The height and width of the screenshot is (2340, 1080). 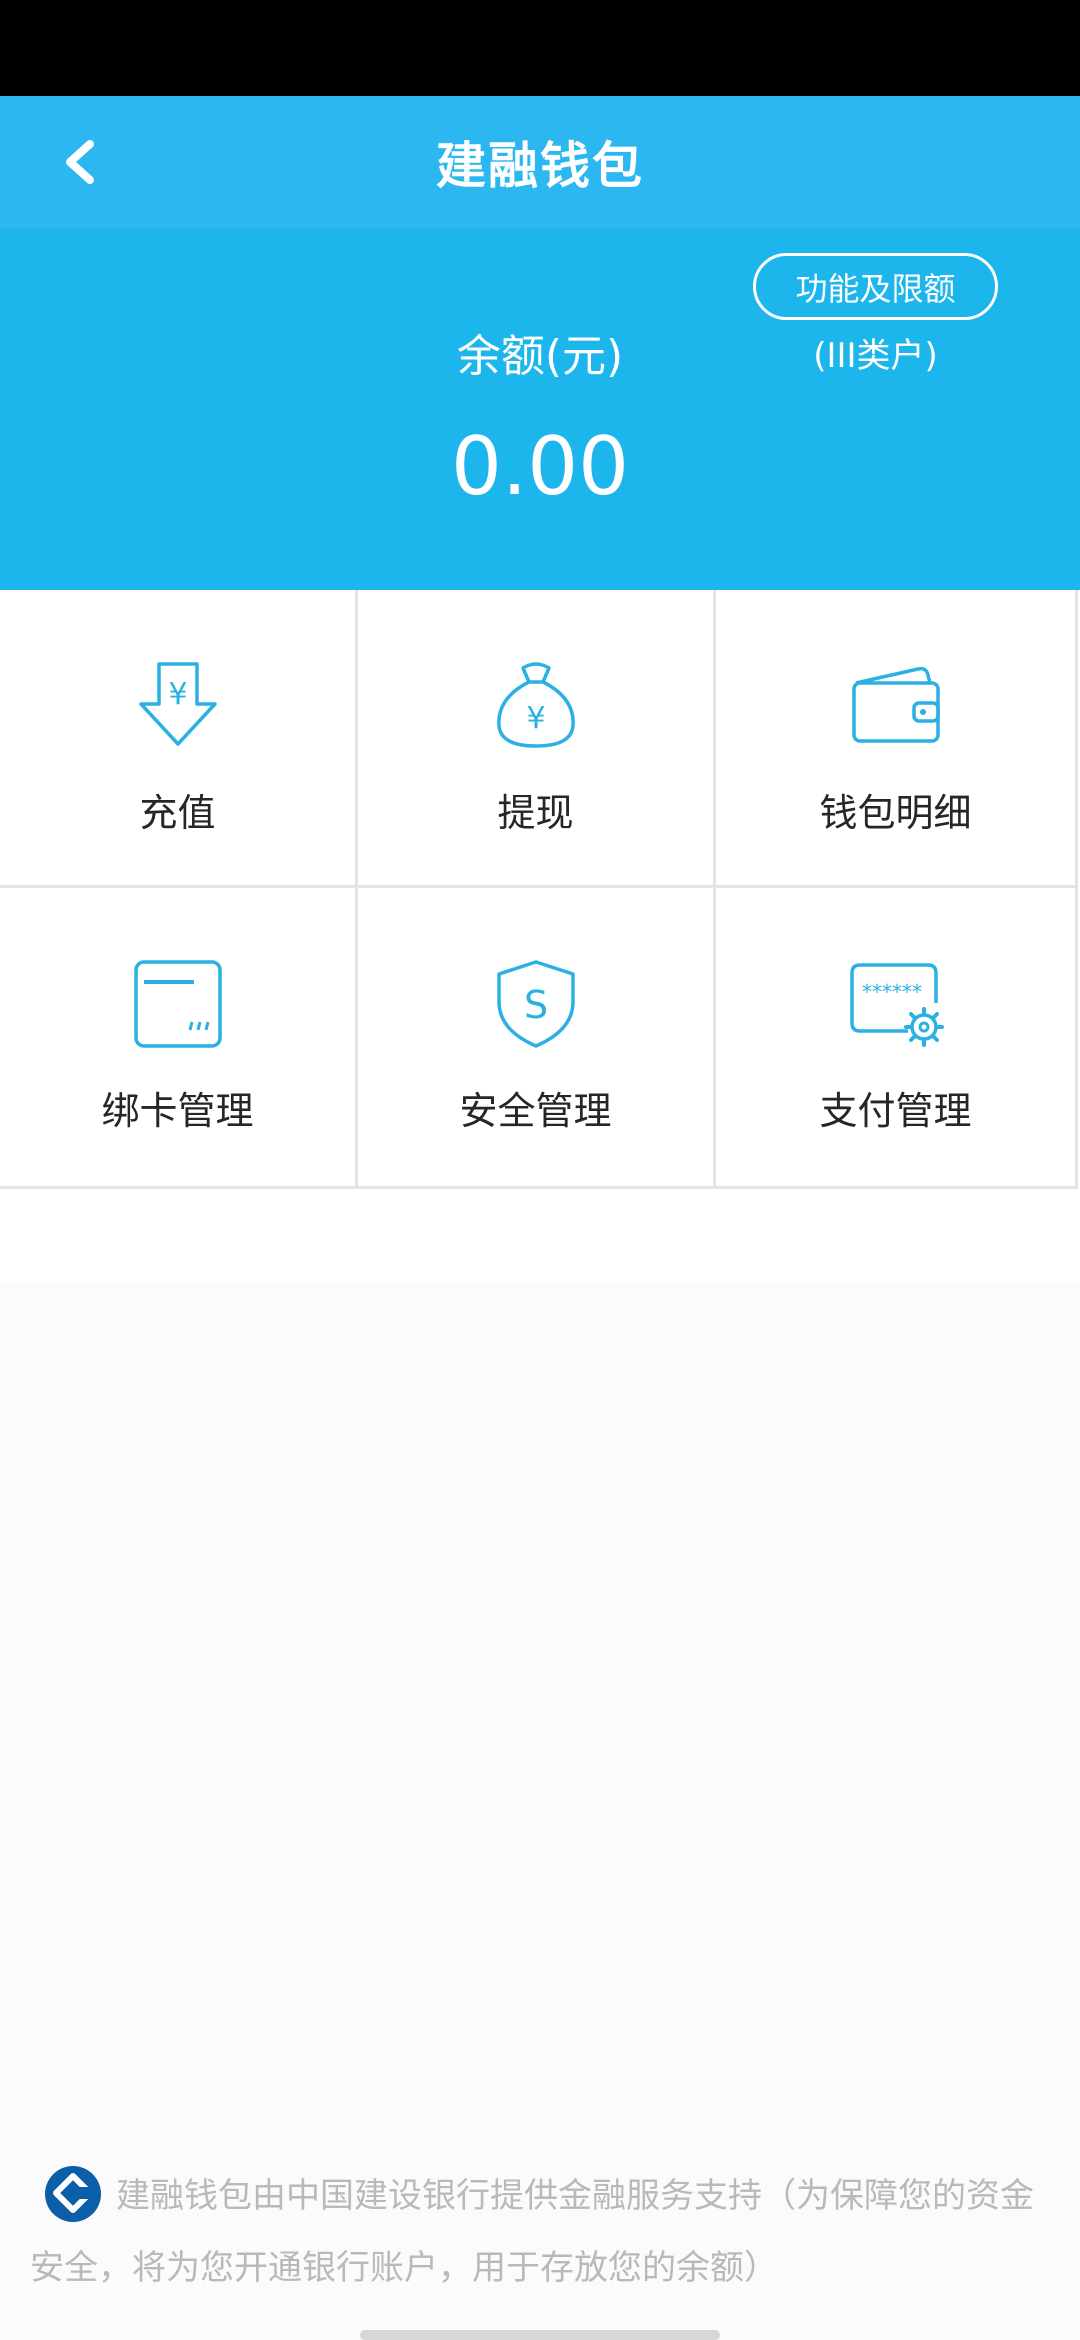 I want to click on menu-item-label: 安全管理, so click(x=535, y=1111).